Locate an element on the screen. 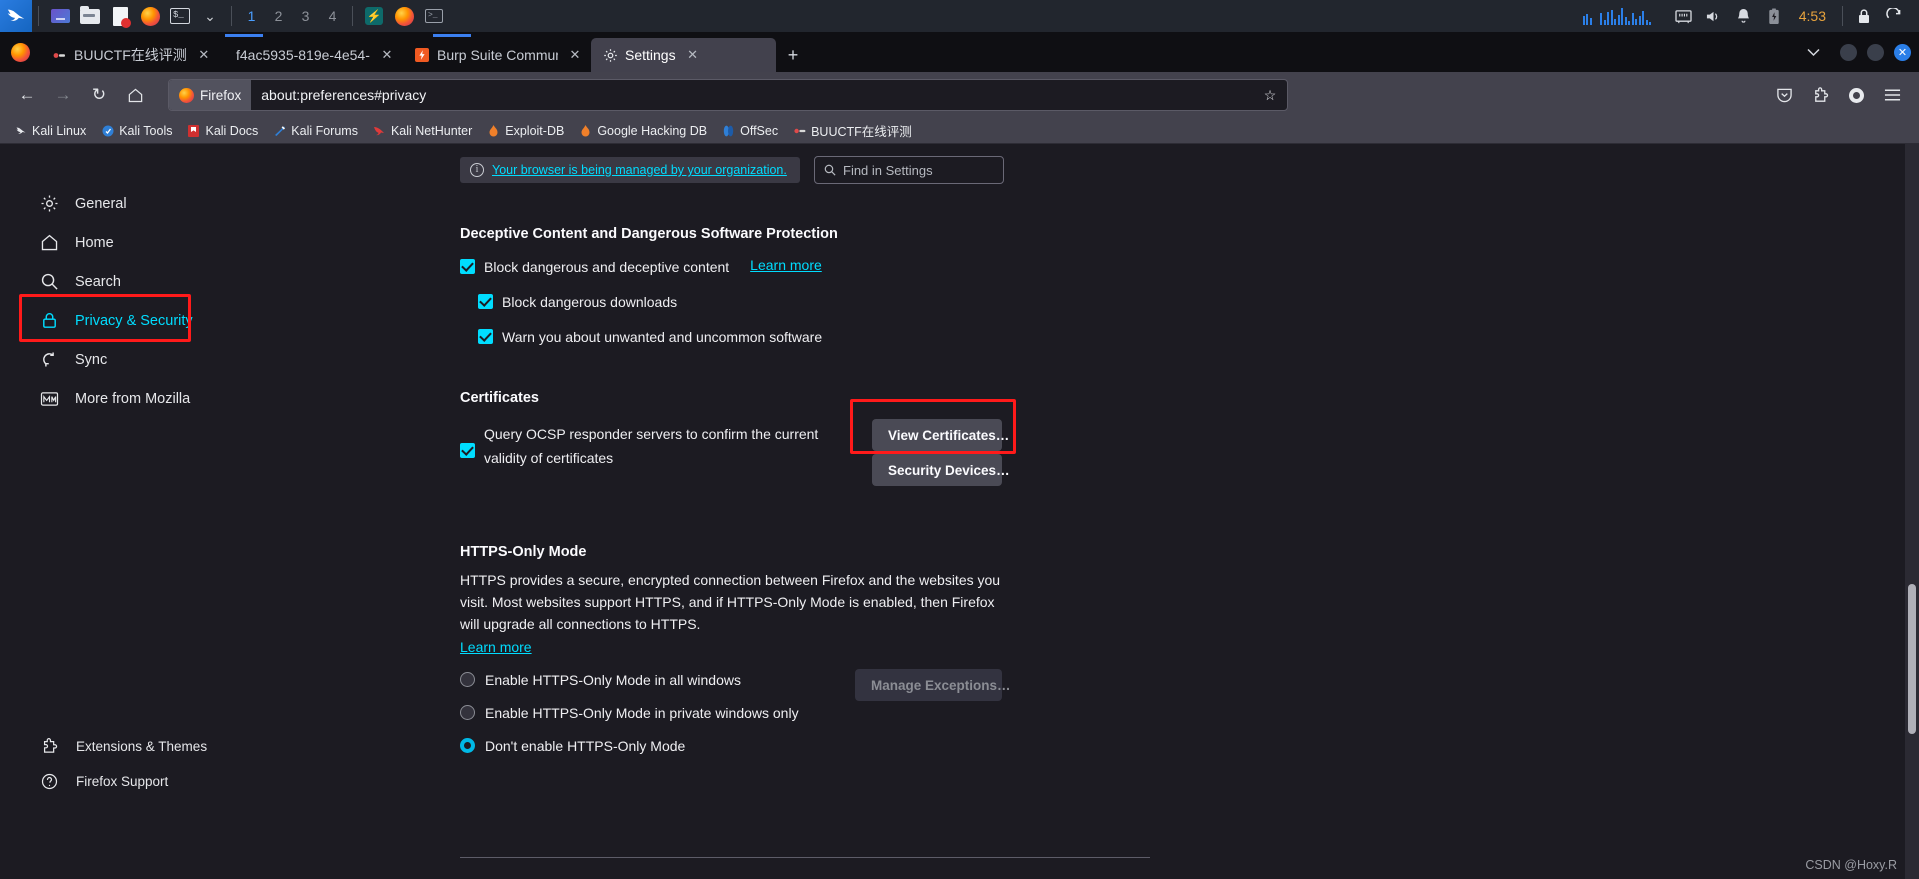 The image size is (1919, 879). terminal-icon: $_ is located at coordinates (180, 16).